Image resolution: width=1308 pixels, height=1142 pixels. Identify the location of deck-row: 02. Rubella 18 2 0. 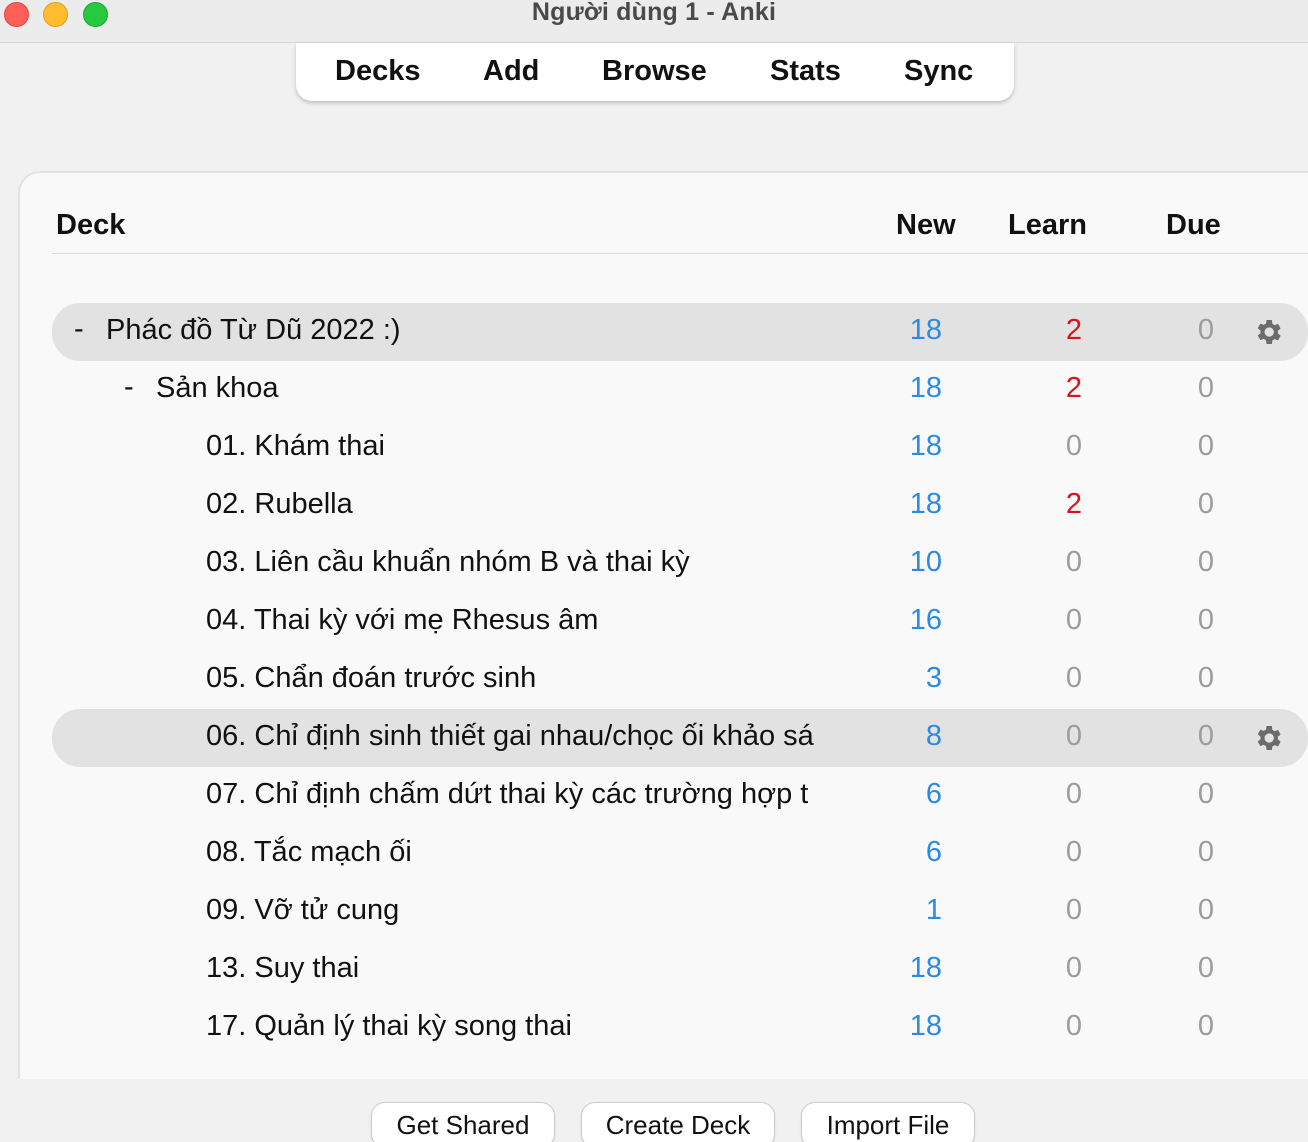
(680, 506).